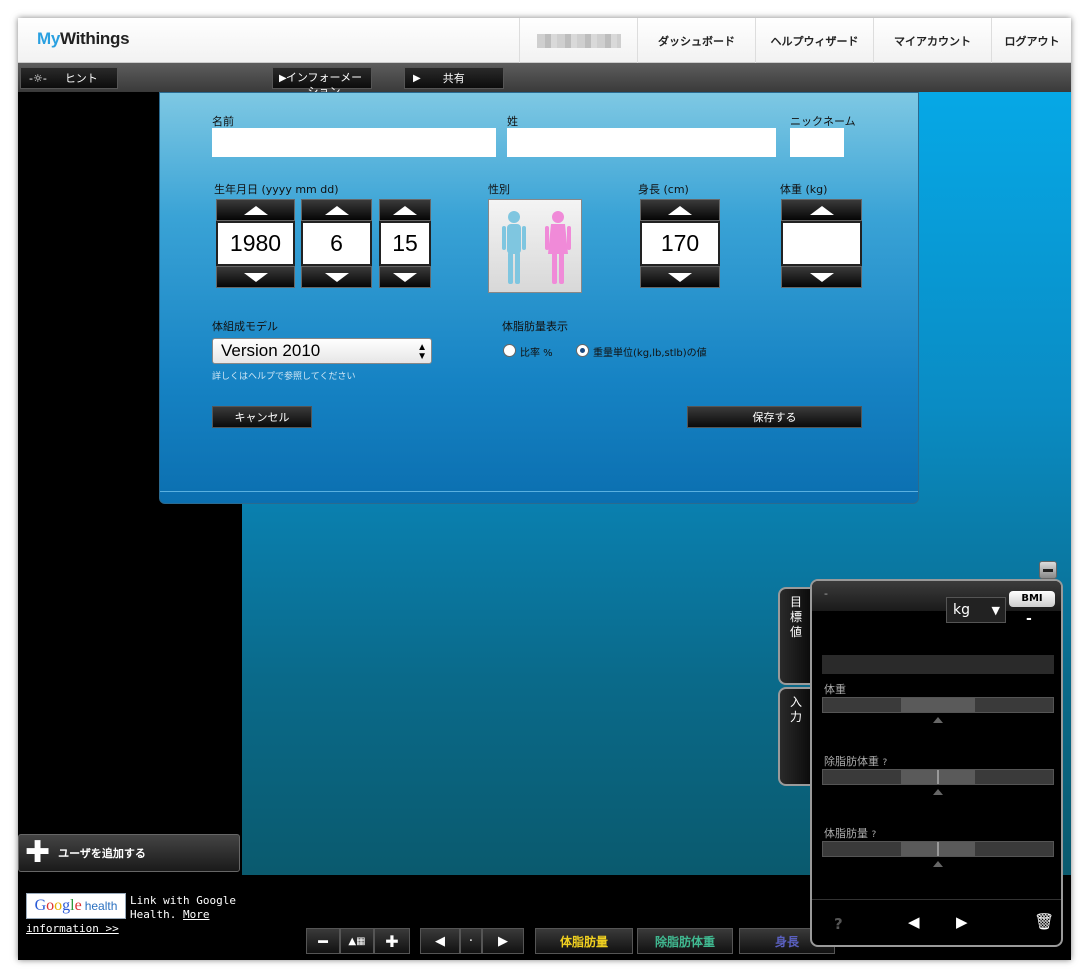 This screenshot has height=978, width=1089. What do you see at coordinates (685, 941) in the screenshot?
I see `lean-mass-tab: 除脂肪体重` at bounding box center [685, 941].